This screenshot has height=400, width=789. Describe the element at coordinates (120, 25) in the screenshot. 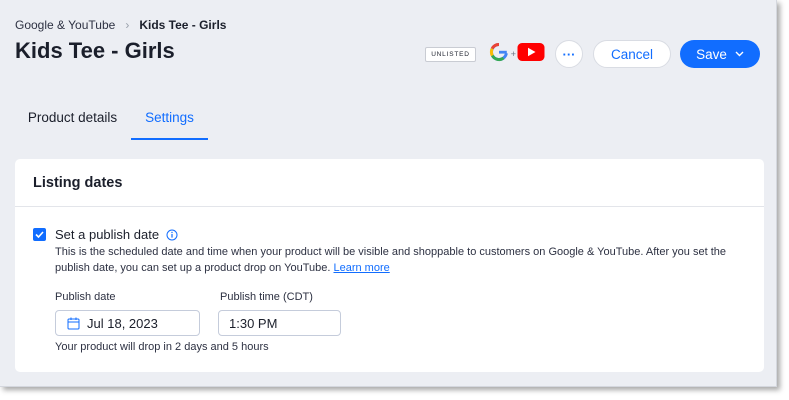

I see `breadcrumb: Google & YouTube › Kids Tee - Girls` at that location.